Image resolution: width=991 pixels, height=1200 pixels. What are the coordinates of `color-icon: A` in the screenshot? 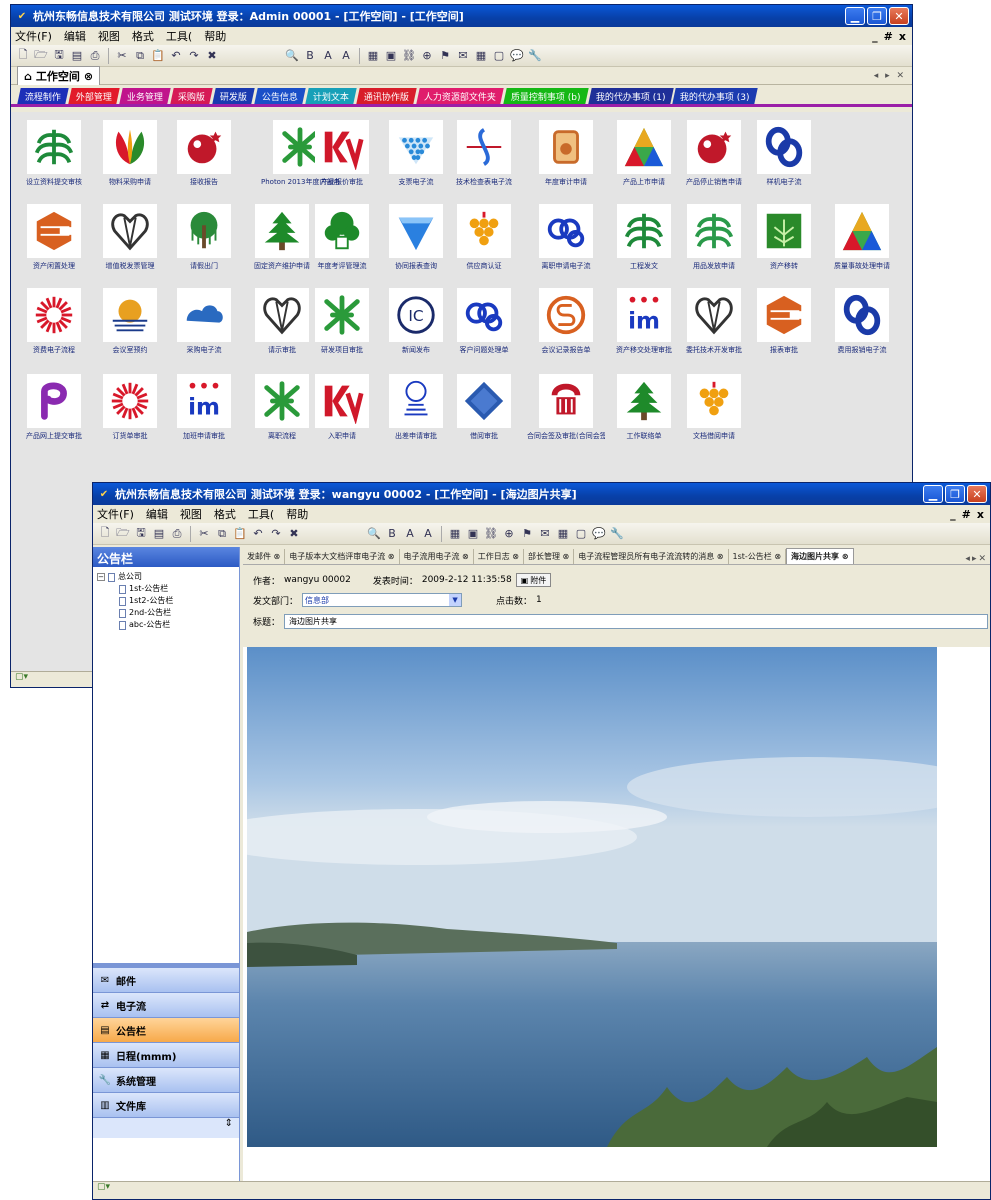 It's located at (428, 534).